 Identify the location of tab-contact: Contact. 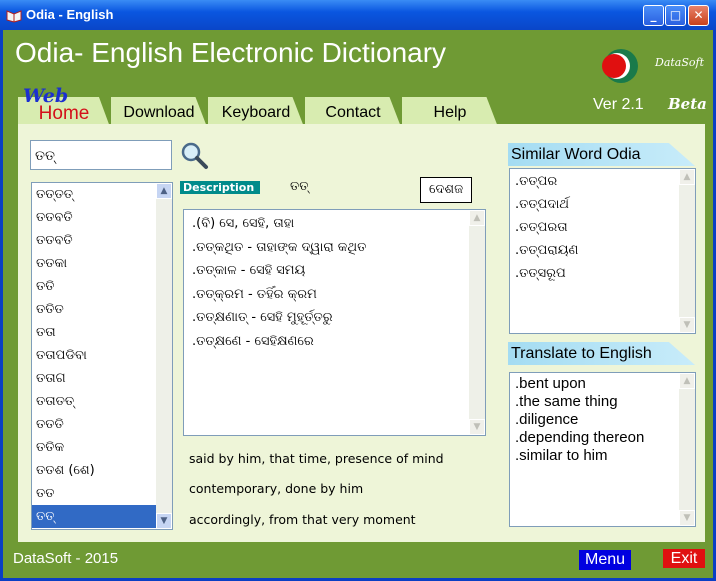
(353, 112).